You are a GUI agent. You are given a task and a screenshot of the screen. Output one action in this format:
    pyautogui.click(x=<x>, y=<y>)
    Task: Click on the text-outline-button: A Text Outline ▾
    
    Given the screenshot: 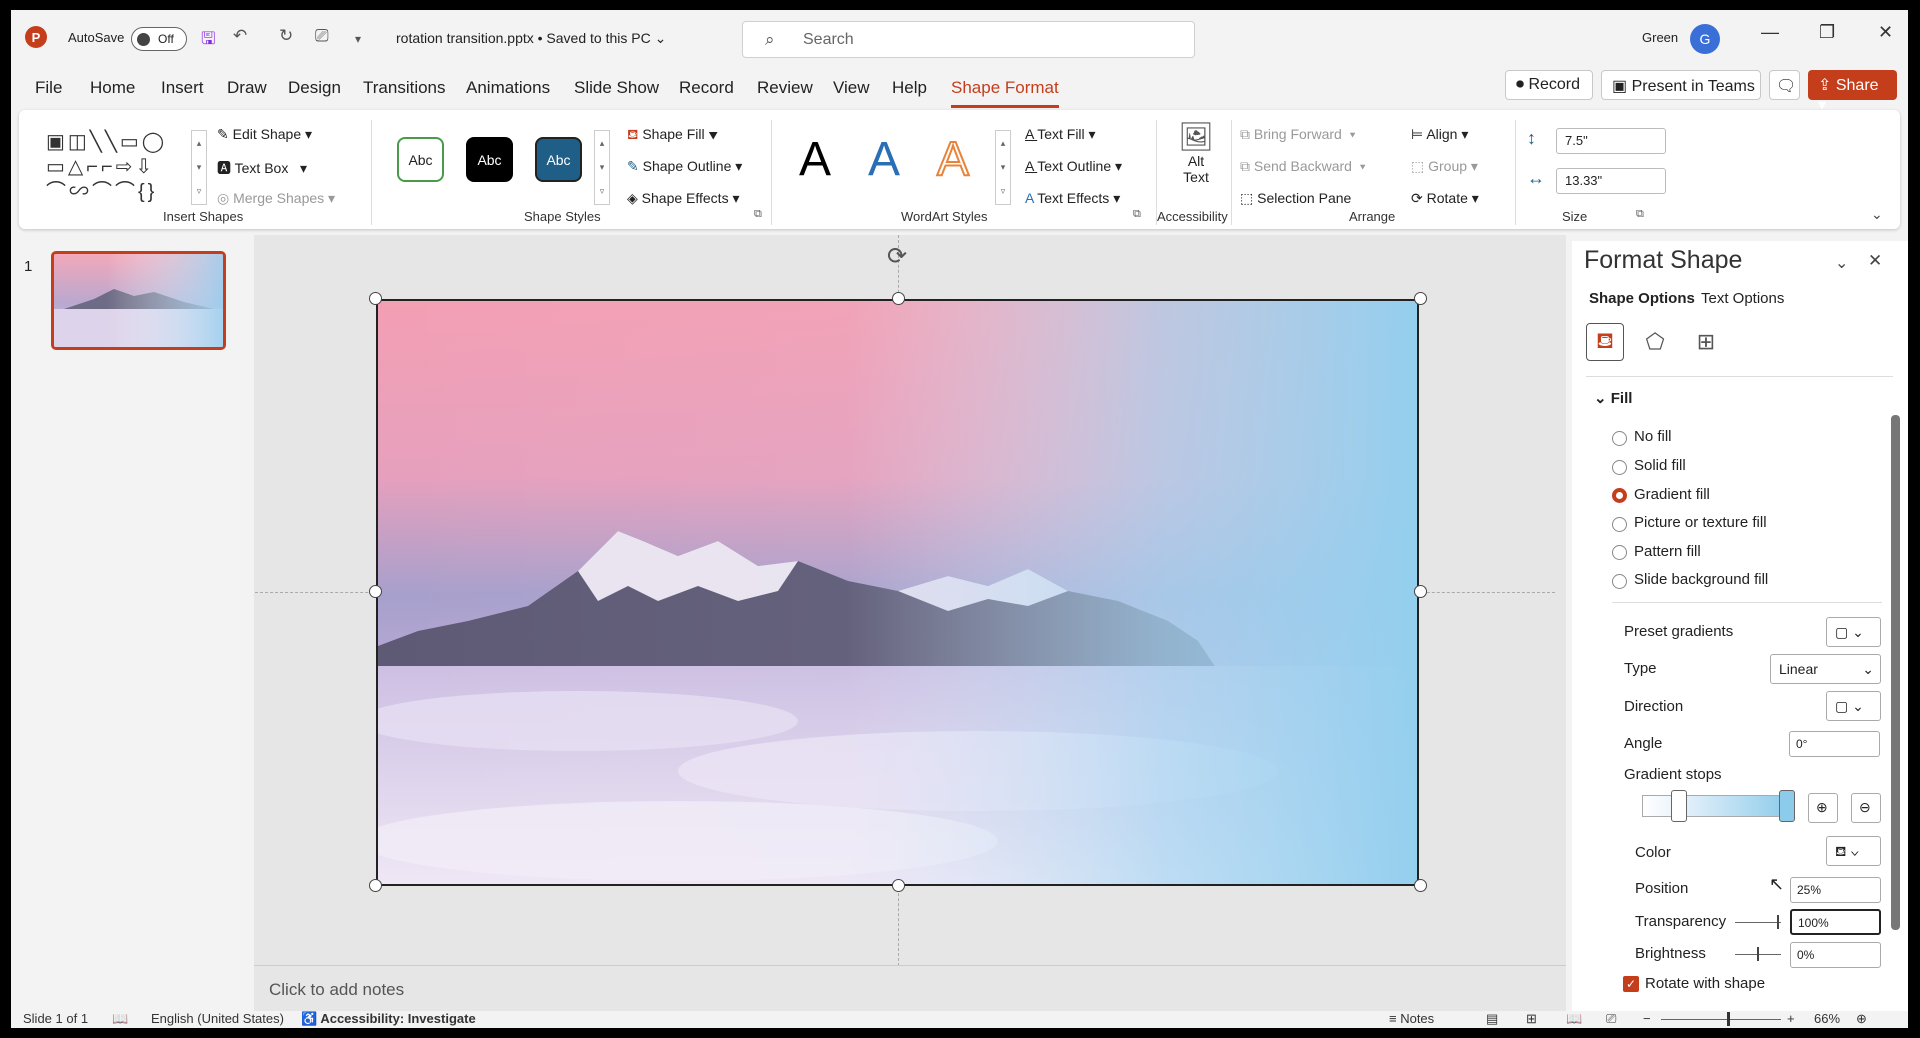 What is the action you would take?
    pyautogui.click(x=1073, y=166)
    